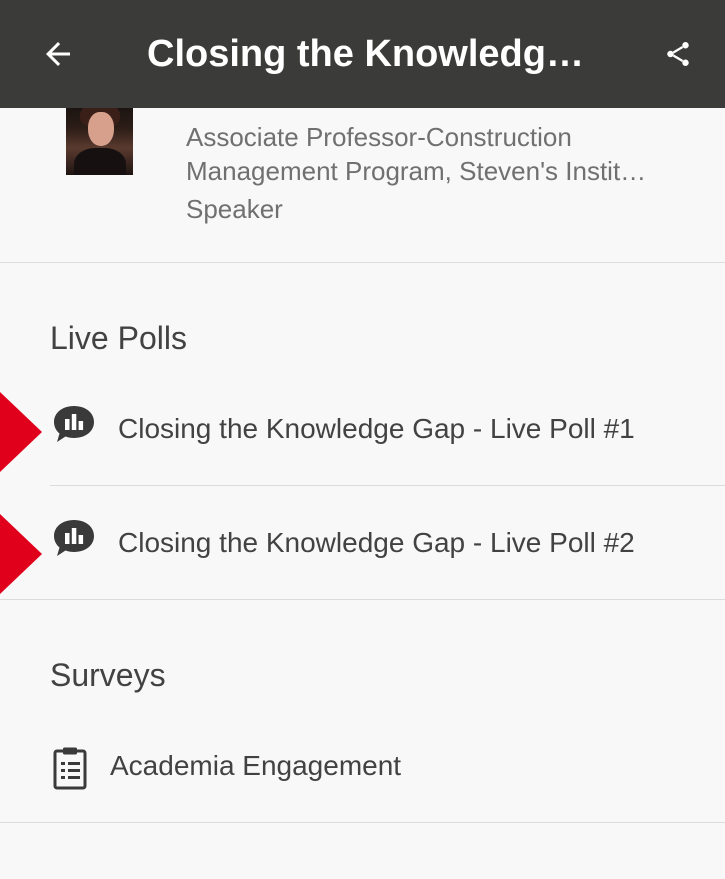 The image size is (725, 879). Describe the element at coordinates (376, 542) in the screenshot. I see `live-poll-item-label: Closing the Knowledge Gap - Live Poll #2` at that location.